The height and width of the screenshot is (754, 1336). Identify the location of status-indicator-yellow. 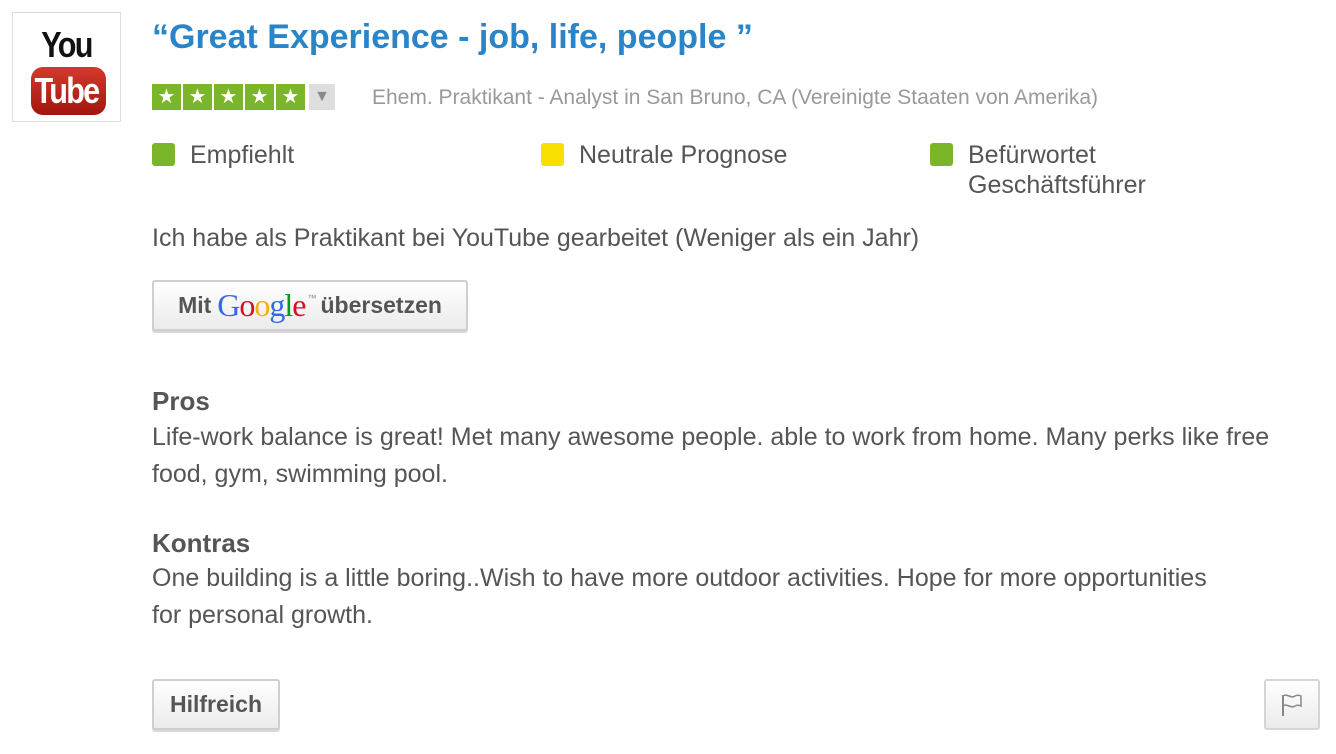
(552, 154).